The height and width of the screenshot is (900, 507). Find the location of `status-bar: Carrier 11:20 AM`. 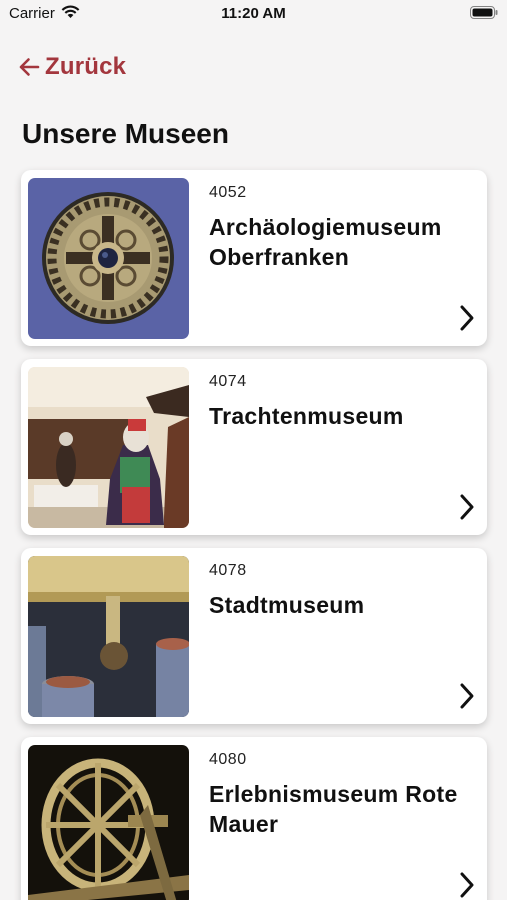

status-bar: Carrier 11:20 AM is located at coordinates (253, 14).